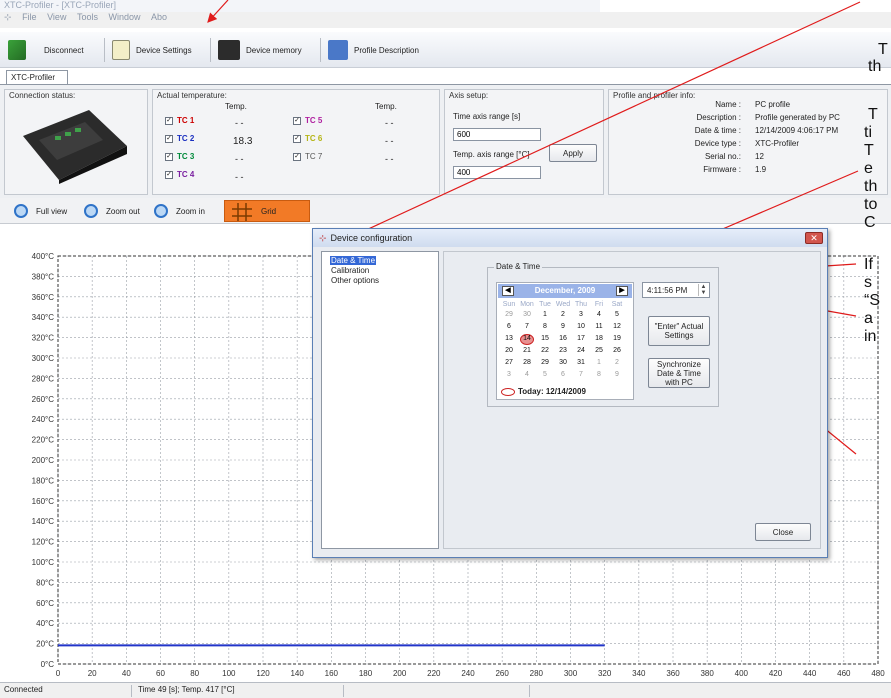 The height and width of the screenshot is (698, 891). I want to click on calendar-today: Today: 12/14/2009, so click(543, 391).